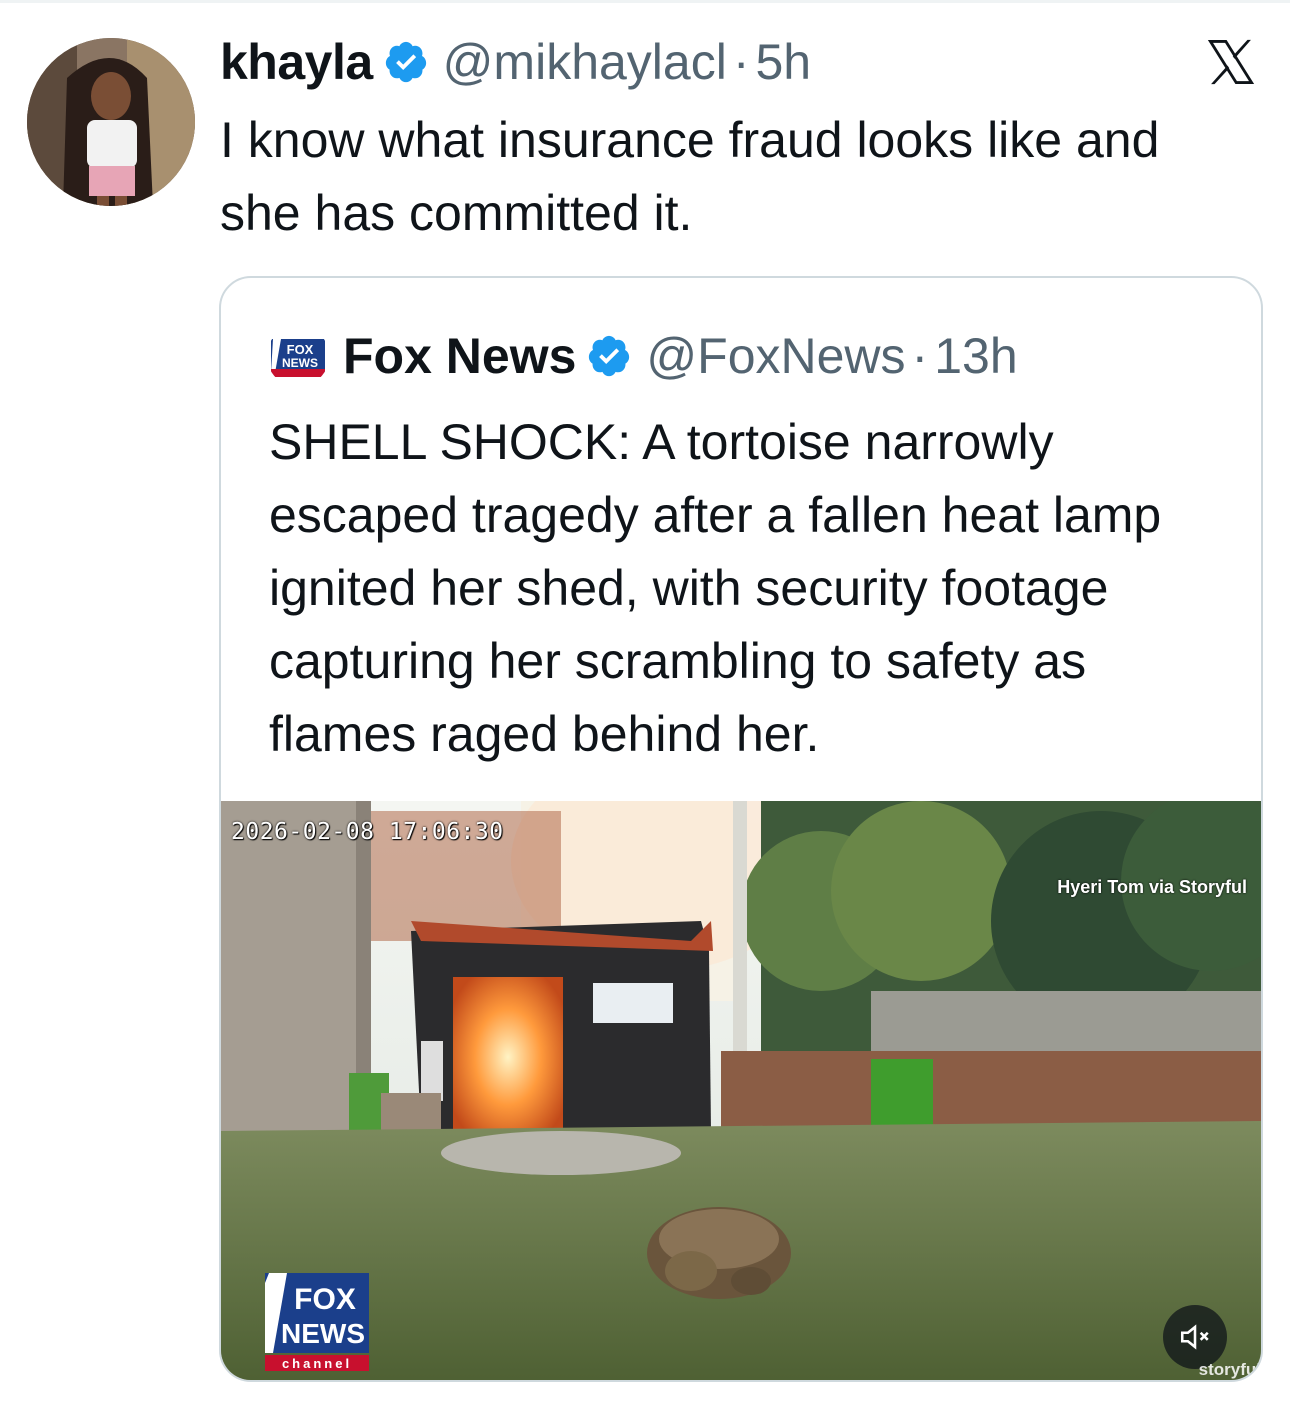 This screenshot has width=1290, height=1415. I want to click on fox-news-watermark-icon: FOX NEWS channel, so click(317, 1322).